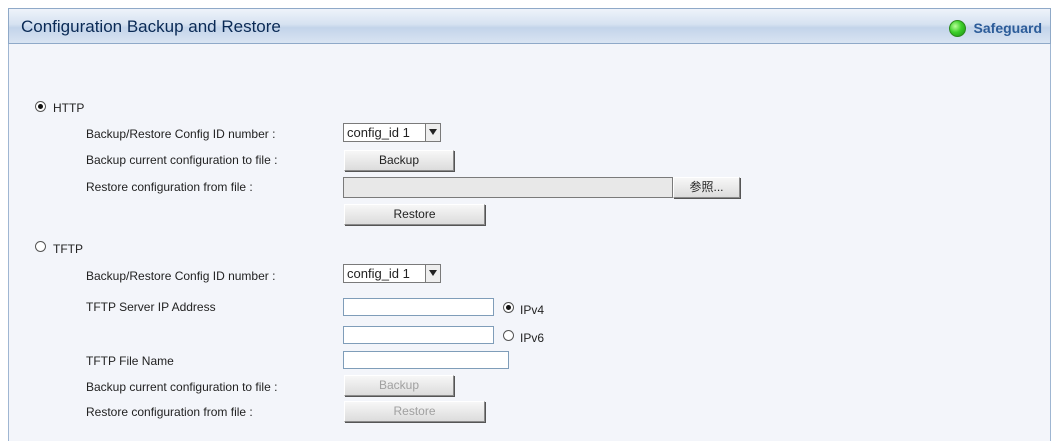  I want to click on tftp-file-name-label: TFTP File Name, so click(130, 361).